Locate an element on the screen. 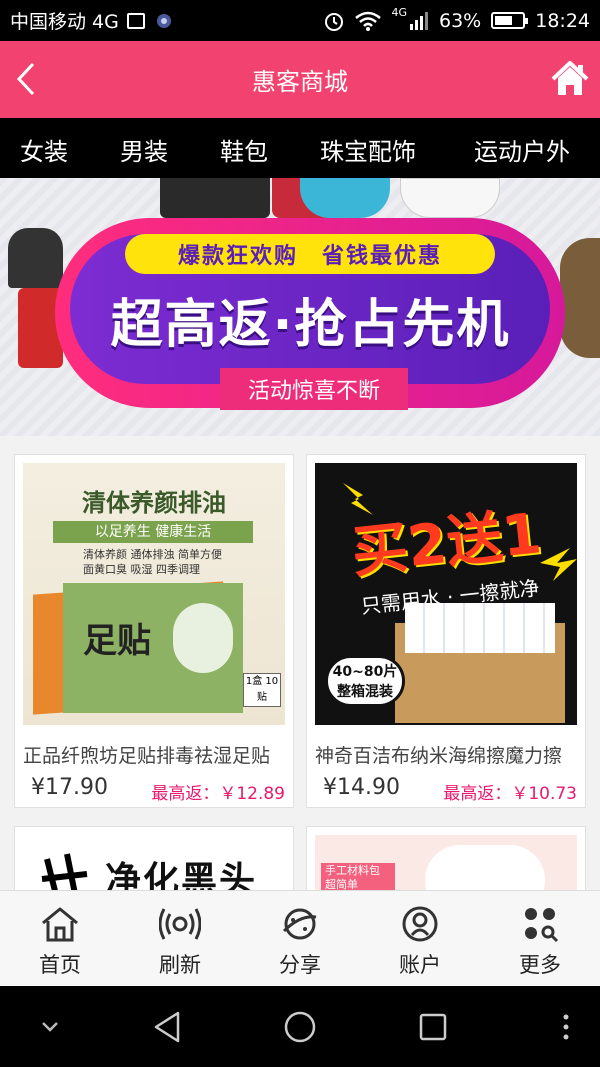 Image resolution: width=600 pixels, height=1067 pixels. nav-account: 账户 is located at coordinates (420, 938).